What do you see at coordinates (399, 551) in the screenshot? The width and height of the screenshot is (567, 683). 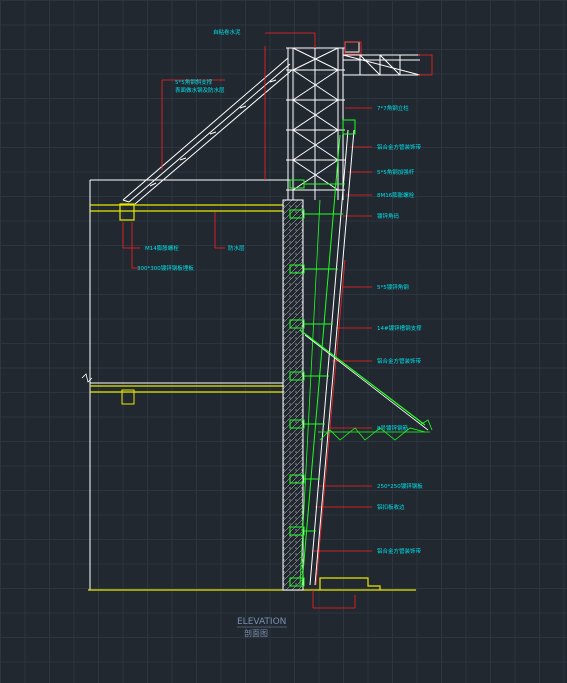 I see `label-aluminum-panel-3: 铝合金方管装饰带` at bounding box center [399, 551].